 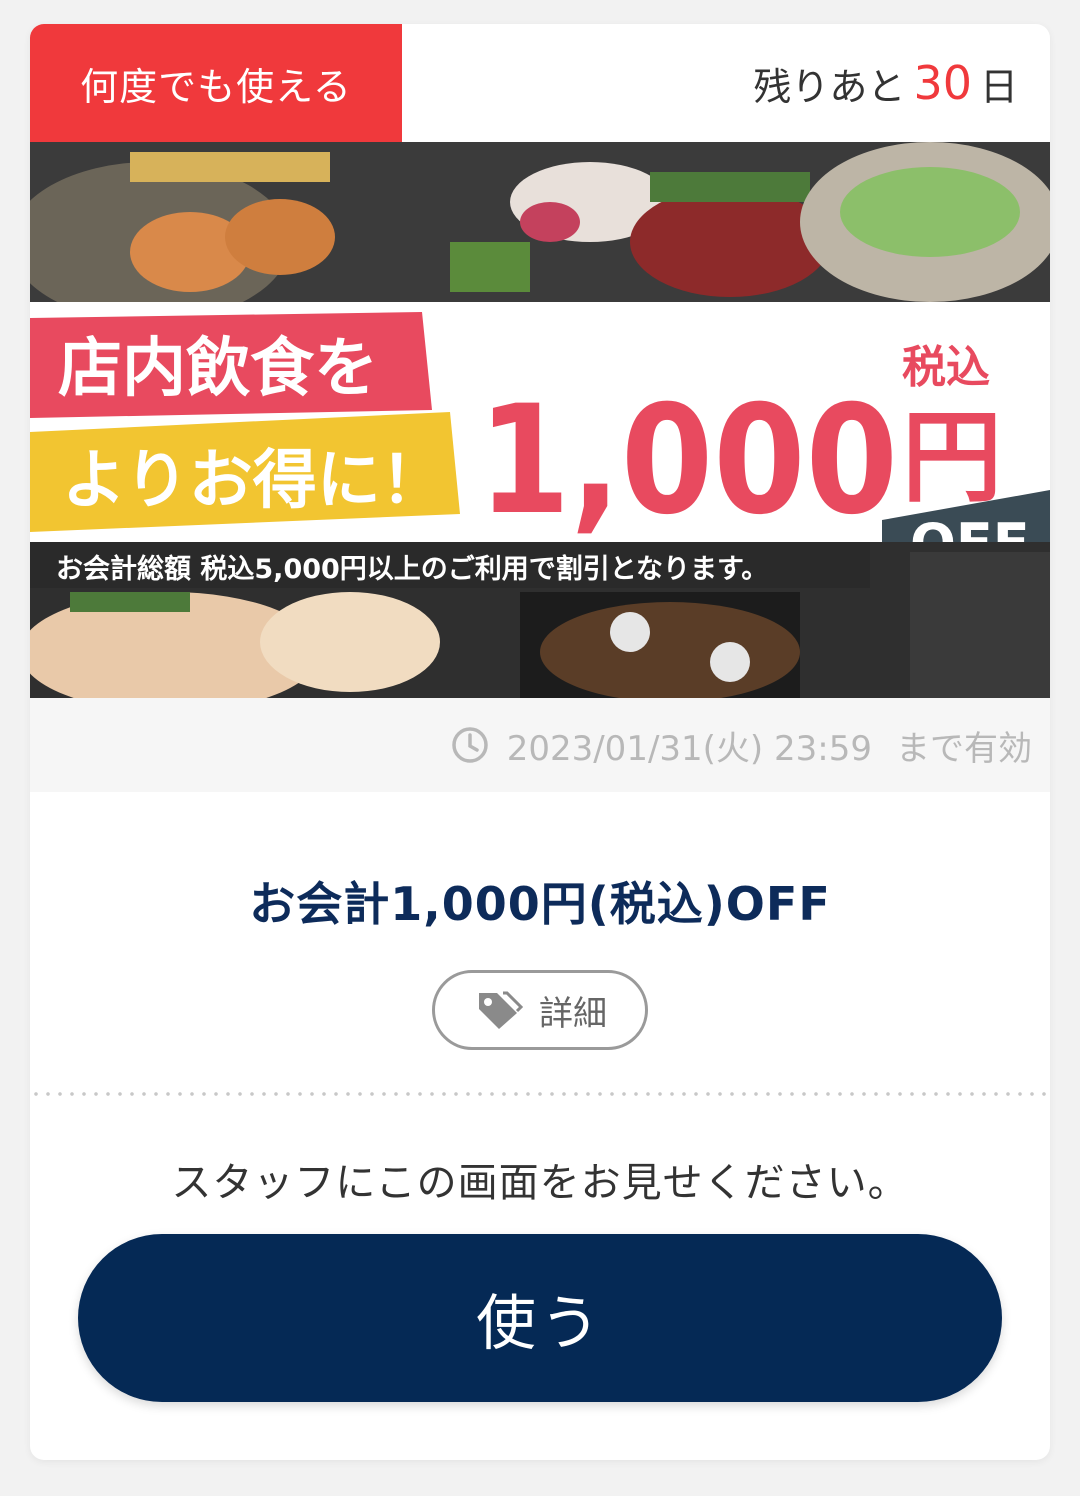 I want to click on banner-tax-label: 税込, so click(x=946, y=367).